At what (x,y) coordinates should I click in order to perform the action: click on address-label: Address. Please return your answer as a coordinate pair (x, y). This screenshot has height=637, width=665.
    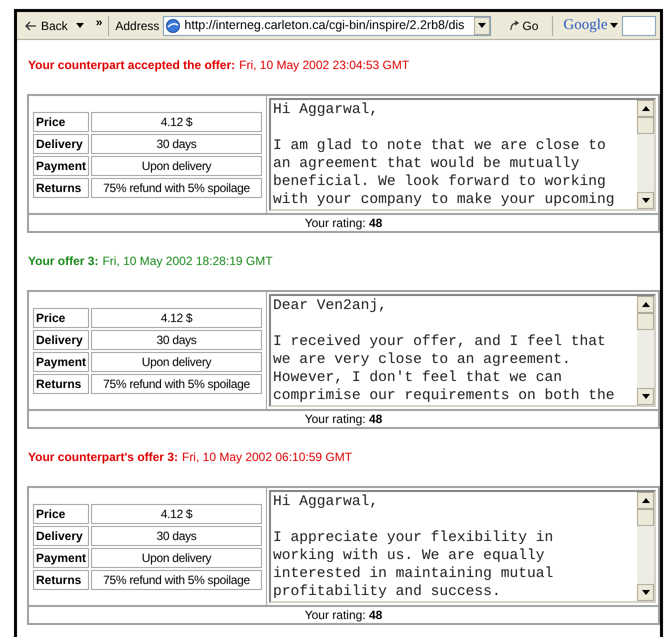
    Looking at the image, I should click on (137, 26).